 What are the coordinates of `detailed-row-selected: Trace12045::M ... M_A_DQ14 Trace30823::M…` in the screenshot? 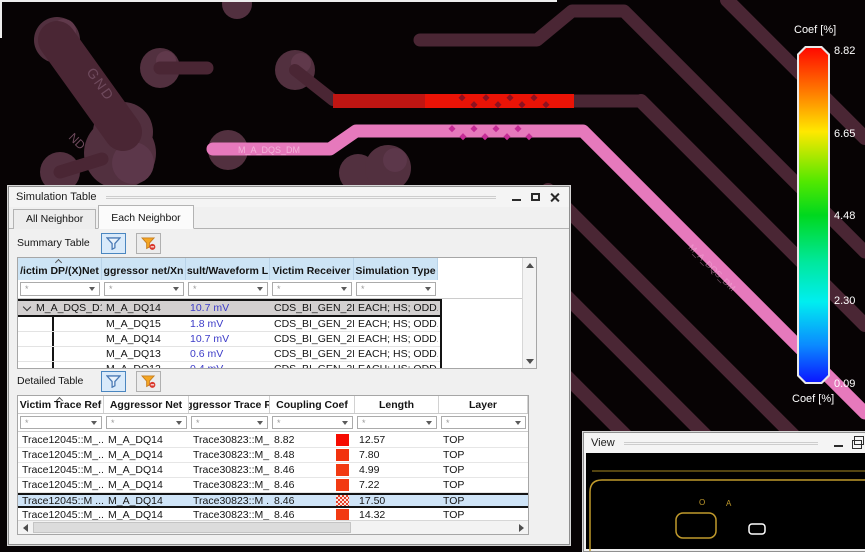 It's located at (273, 500).